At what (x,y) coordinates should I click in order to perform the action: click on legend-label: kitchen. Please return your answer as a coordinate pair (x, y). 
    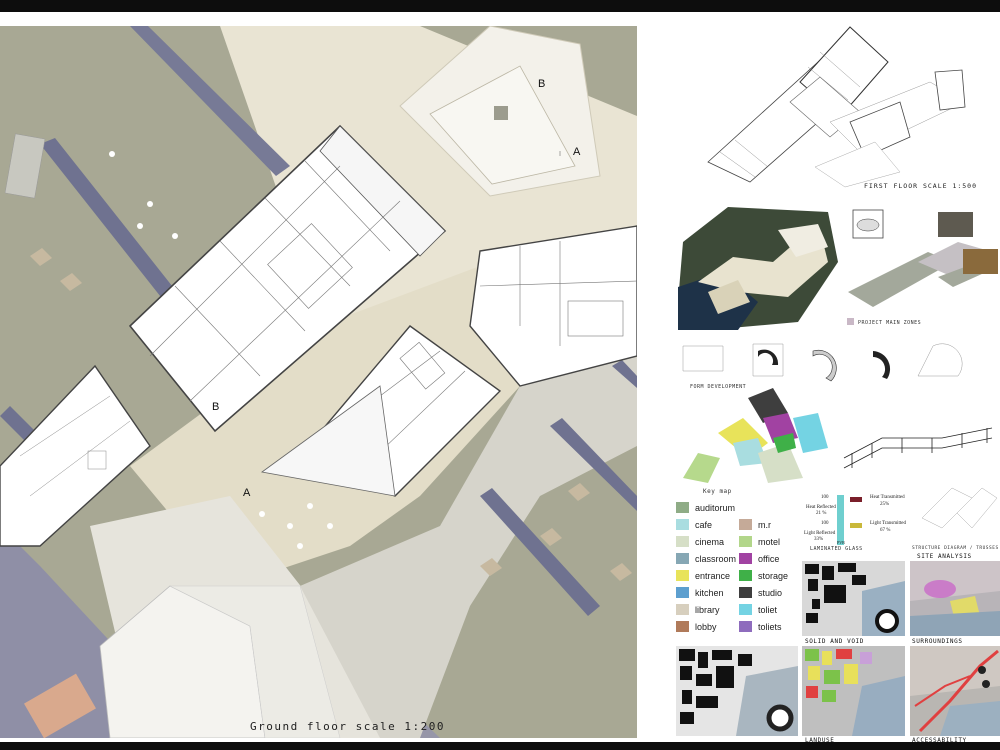
    Looking at the image, I should click on (709, 592).